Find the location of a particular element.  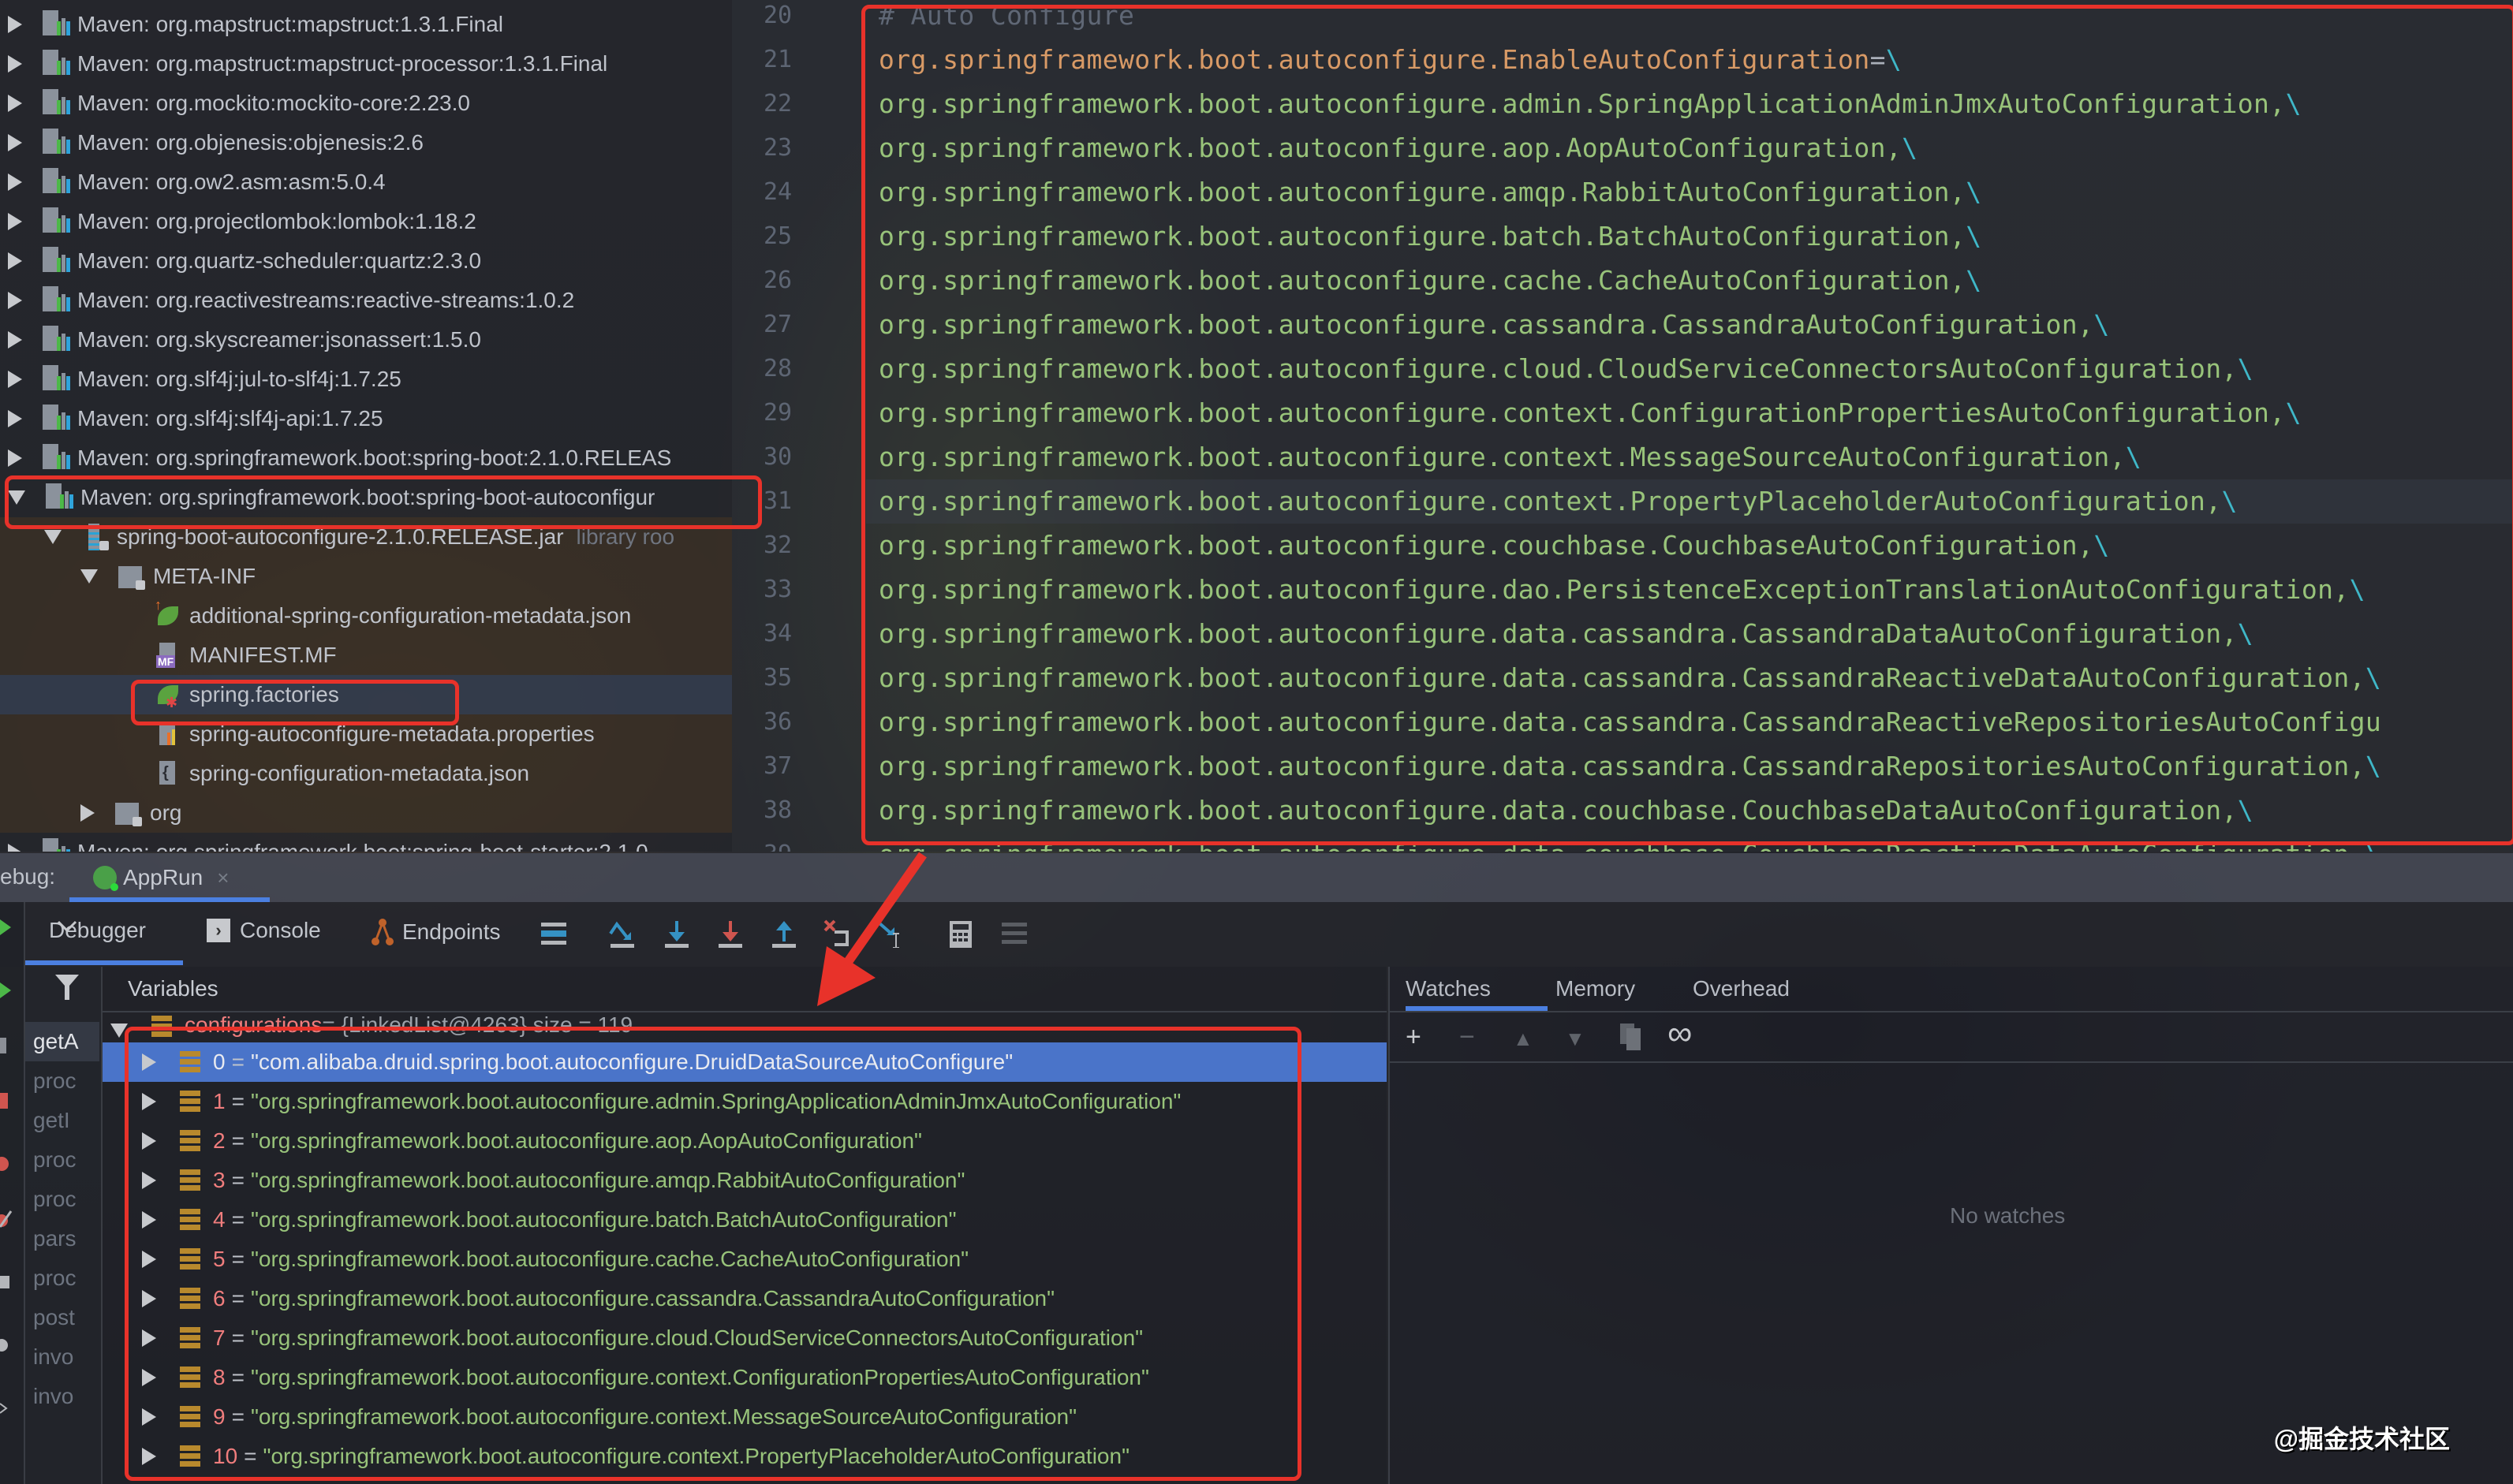

stack-frame: pars is located at coordinates (66, 1238).